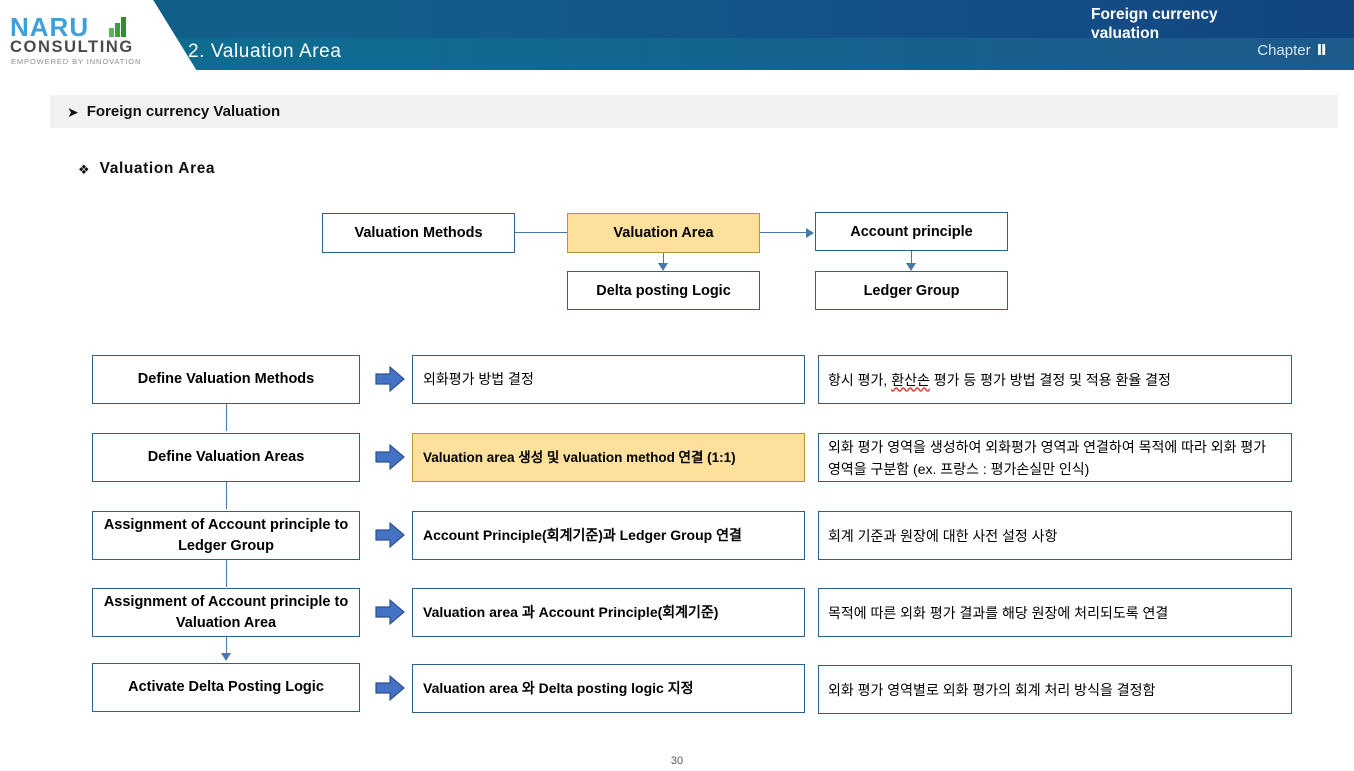 The width and height of the screenshot is (1354, 771). I want to click on action-box-3: Account Principle(회계기준)과 Ledger Group 연결, so click(608, 535).